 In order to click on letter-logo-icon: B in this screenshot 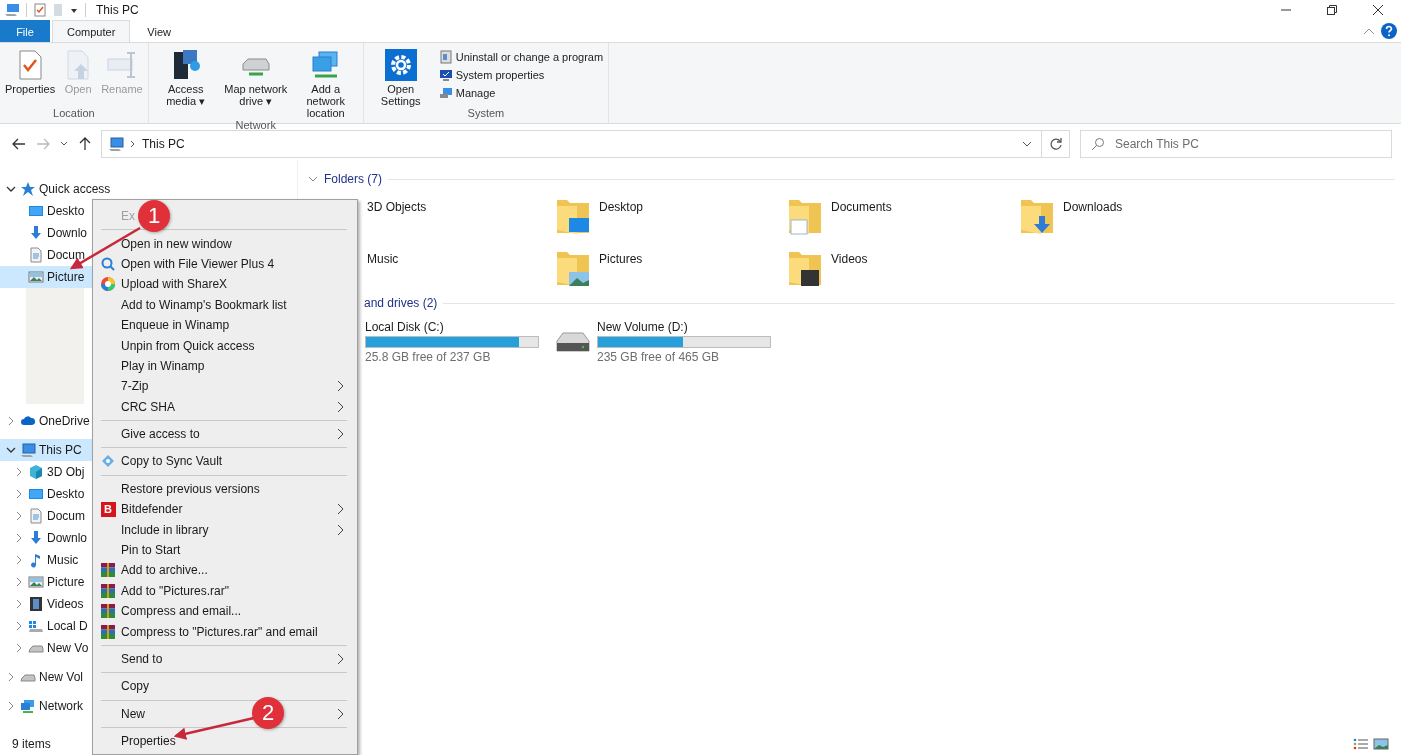, I will do `click(108, 509)`.